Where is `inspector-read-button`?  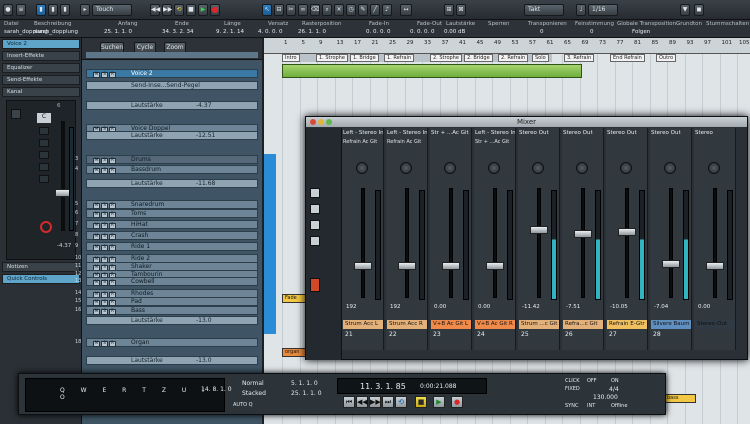 inspector-read-button is located at coordinates (44, 155).